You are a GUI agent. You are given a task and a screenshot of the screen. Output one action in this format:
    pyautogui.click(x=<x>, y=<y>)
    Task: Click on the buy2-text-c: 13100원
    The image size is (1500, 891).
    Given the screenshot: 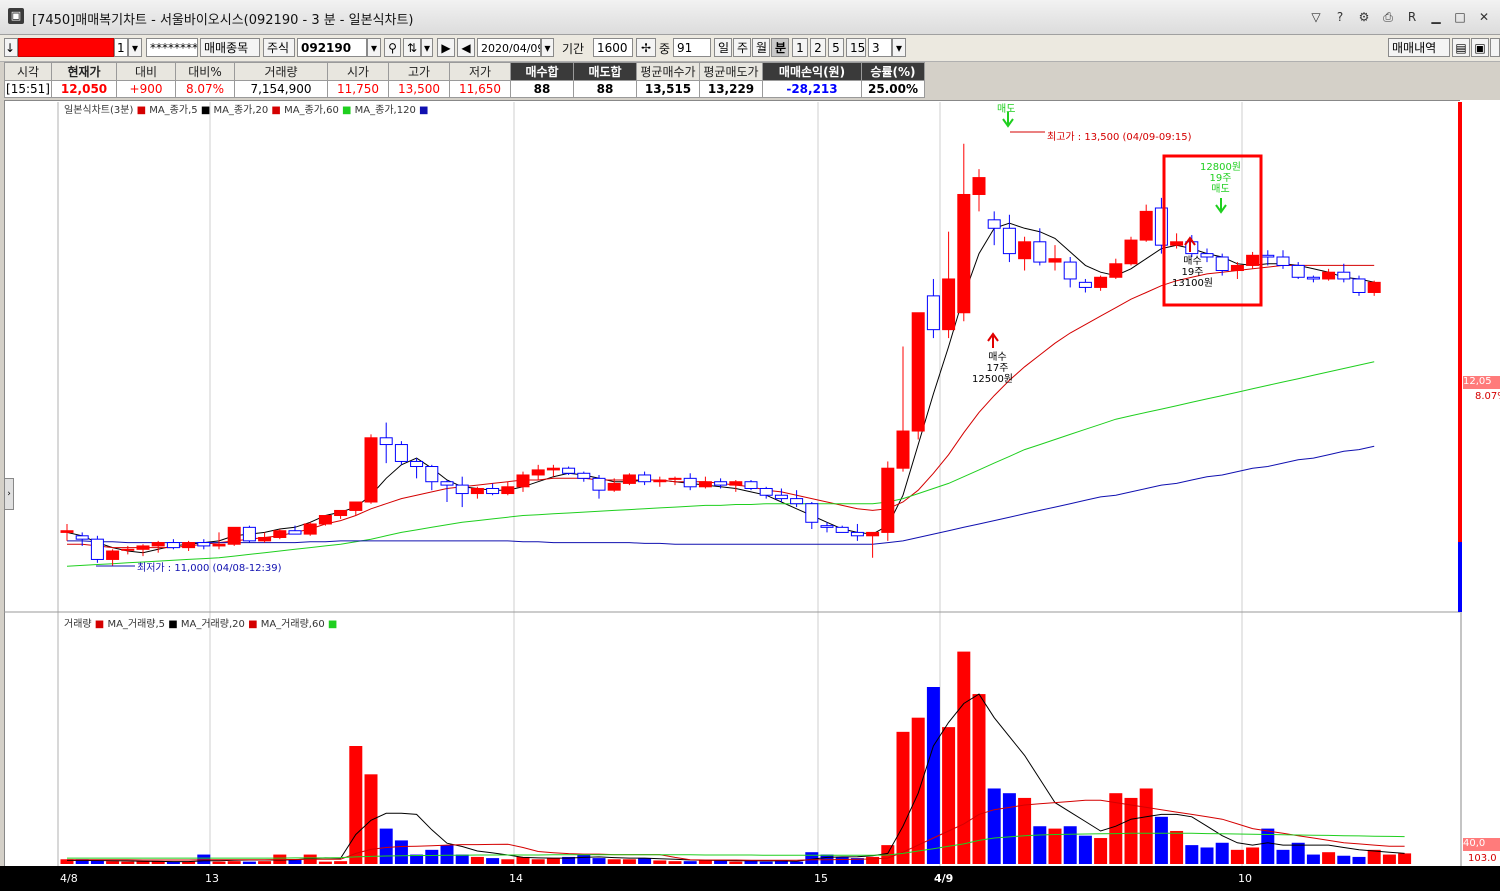 What is the action you would take?
    pyautogui.click(x=1193, y=283)
    